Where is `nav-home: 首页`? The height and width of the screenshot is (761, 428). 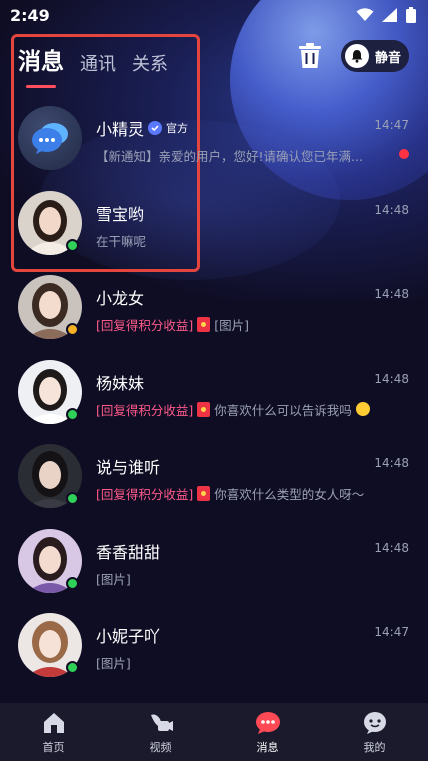
nav-home: 首页 is located at coordinates (54, 732).